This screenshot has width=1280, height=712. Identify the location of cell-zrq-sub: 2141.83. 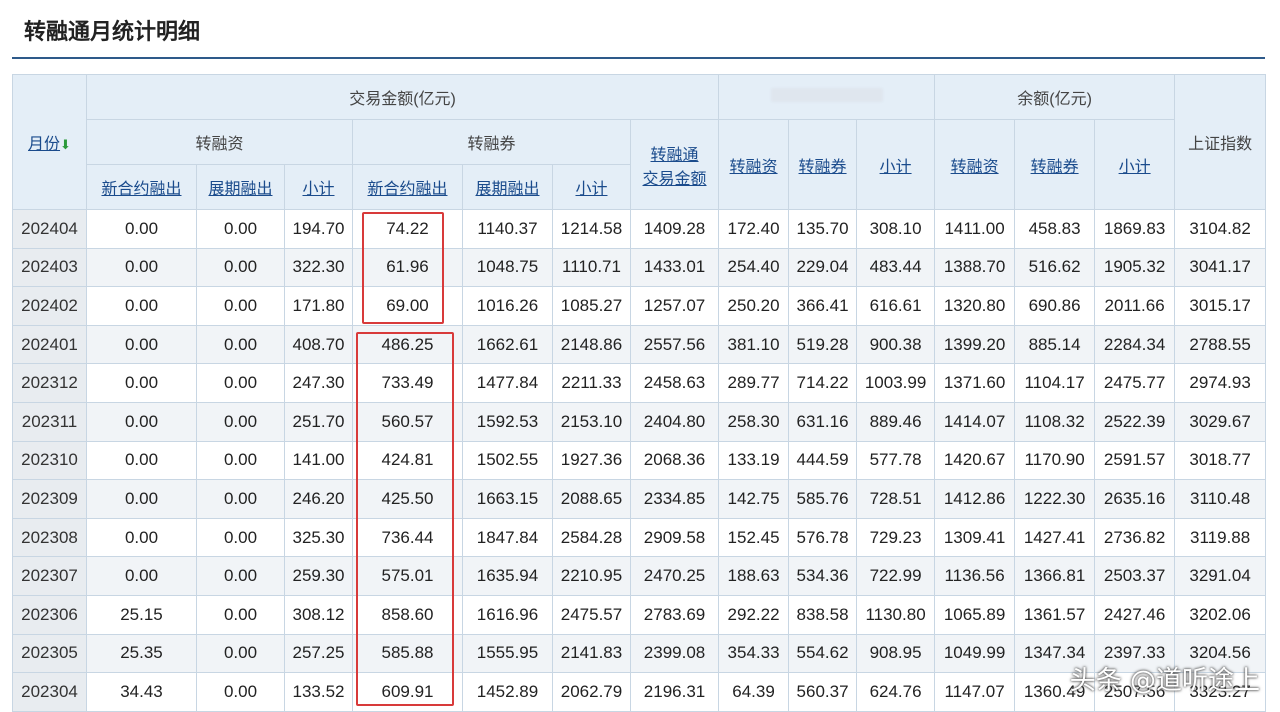
(591, 653).